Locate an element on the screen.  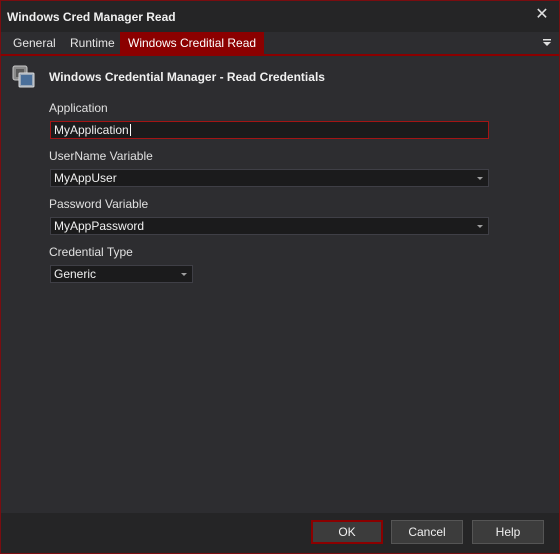
password-variable-value: MyAppPassword is located at coordinates (99, 226).